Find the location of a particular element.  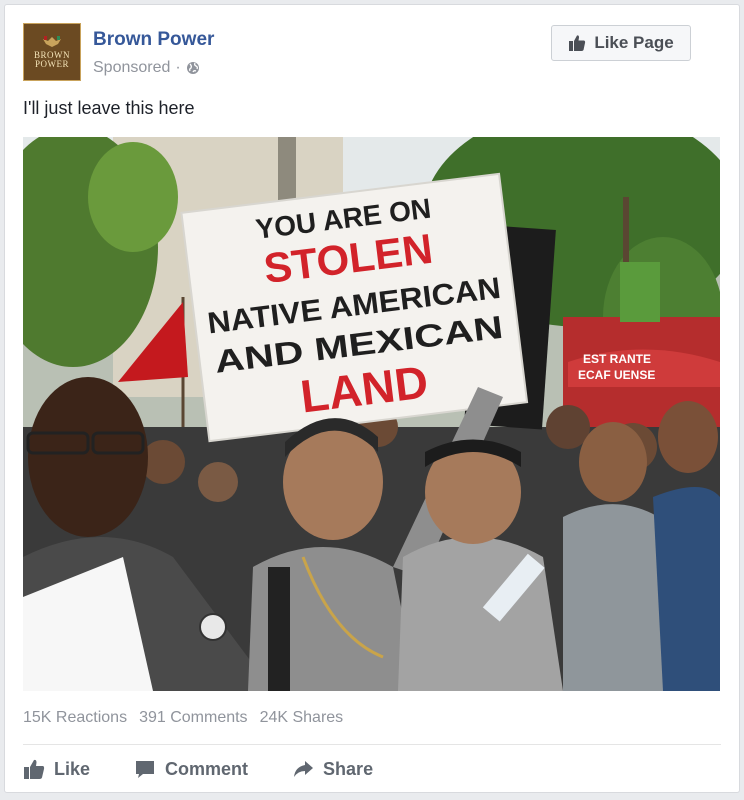

green-placard is located at coordinates (640, 292).